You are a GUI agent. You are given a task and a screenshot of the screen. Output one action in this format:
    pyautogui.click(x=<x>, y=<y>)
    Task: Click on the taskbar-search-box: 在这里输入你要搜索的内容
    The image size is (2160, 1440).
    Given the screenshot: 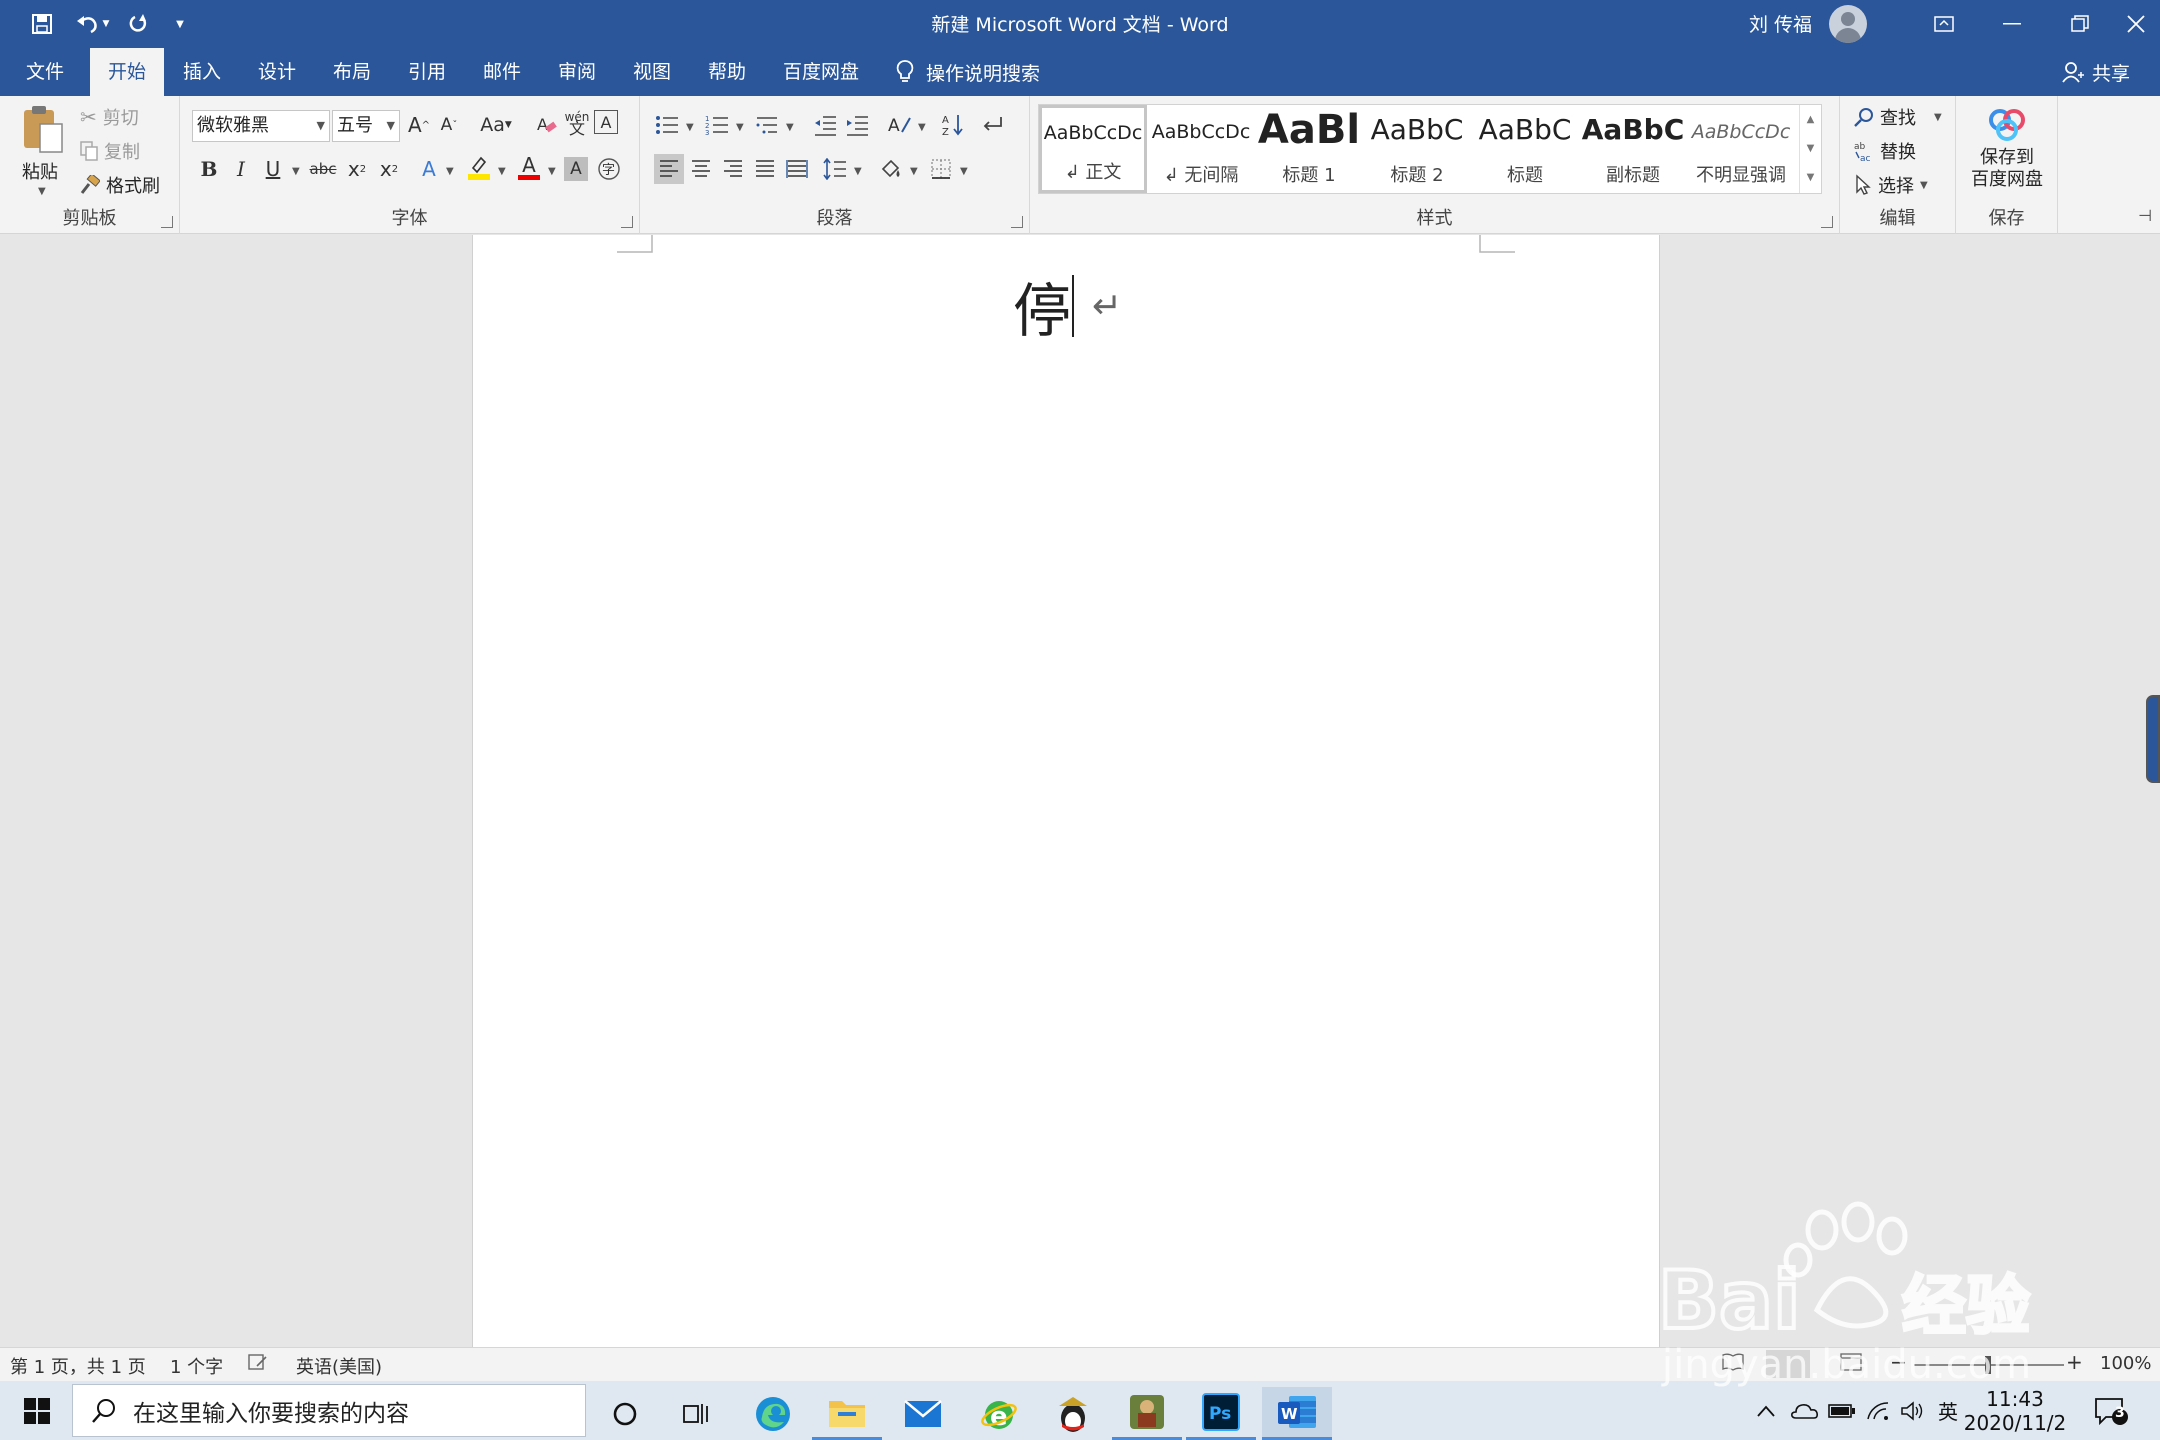 What is the action you would take?
    pyautogui.click(x=329, y=1410)
    